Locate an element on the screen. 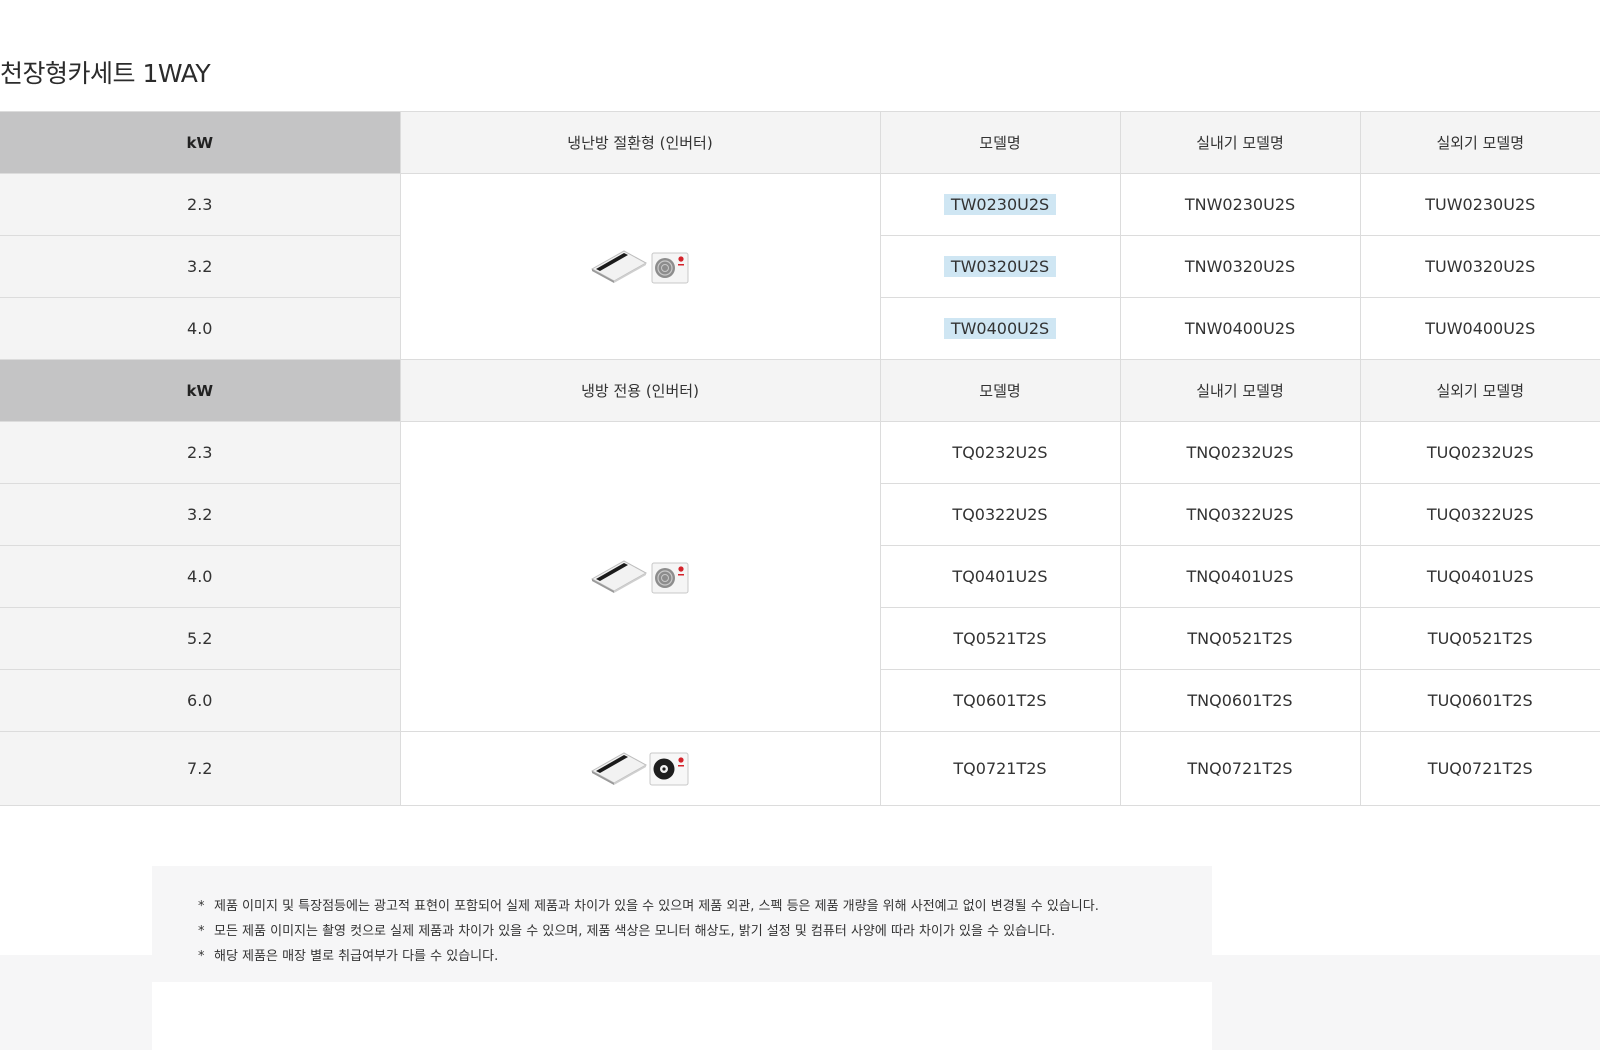 This screenshot has height=1050, width=1600. model-cell: TW0320U2S is located at coordinates (1000, 266).